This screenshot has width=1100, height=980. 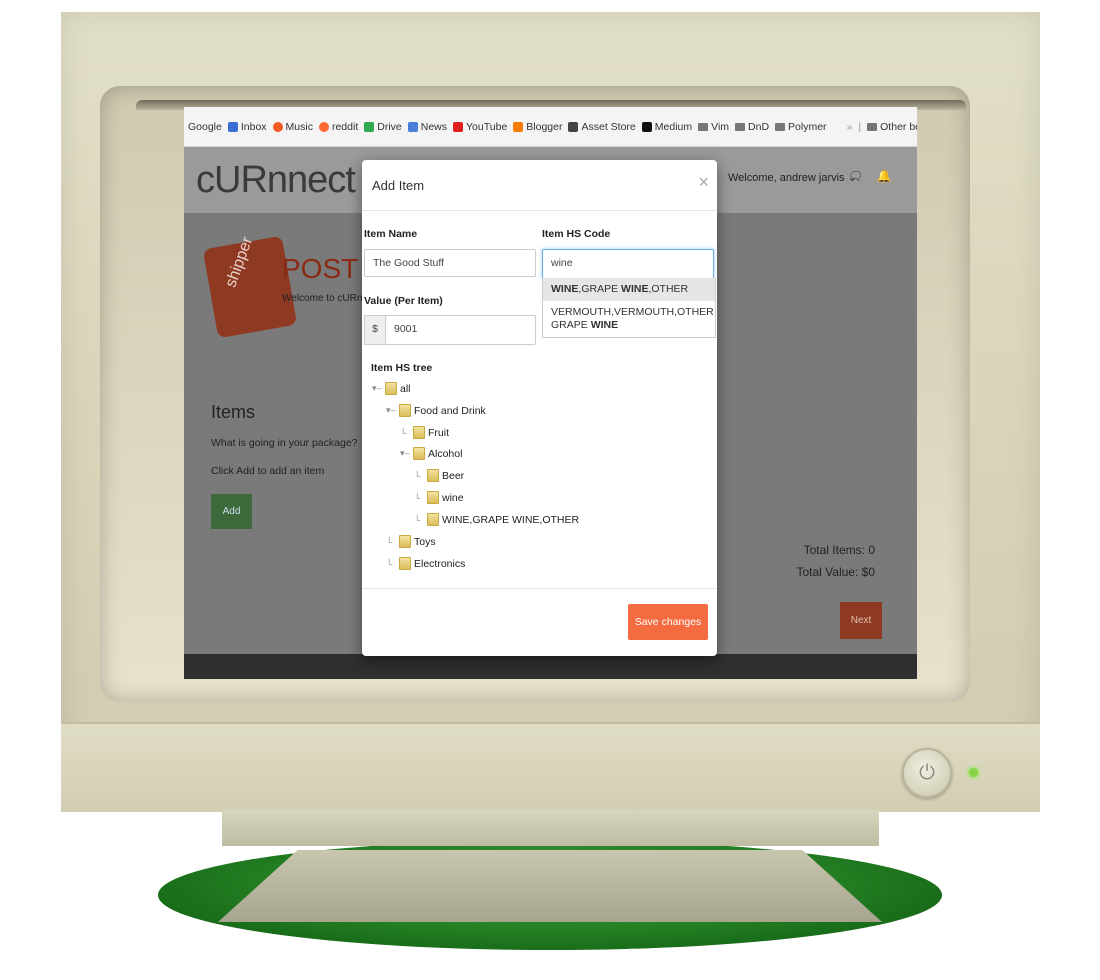 What do you see at coordinates (576, 234) in the screenshot?
I see `hs-code-label: Item HS Code` at bounding box center [576, 234].